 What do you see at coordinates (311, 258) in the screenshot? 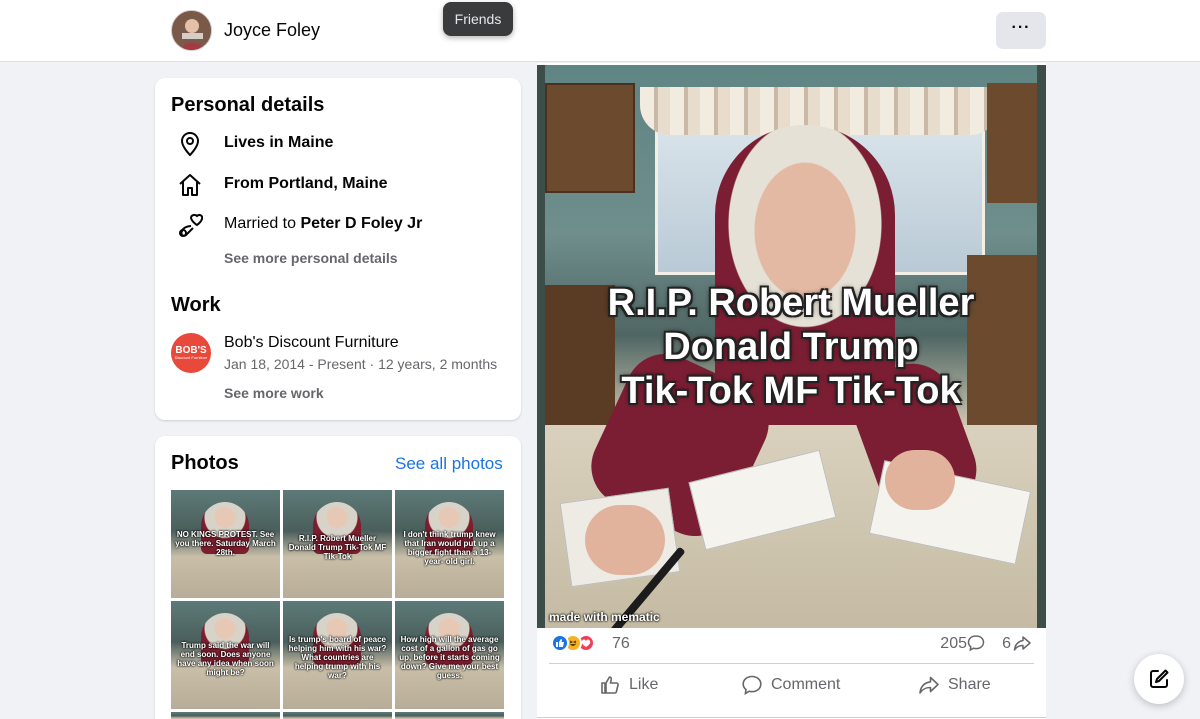
I see `see-more-personal-details-link: See more personal details` at bounding box center [311, 258].